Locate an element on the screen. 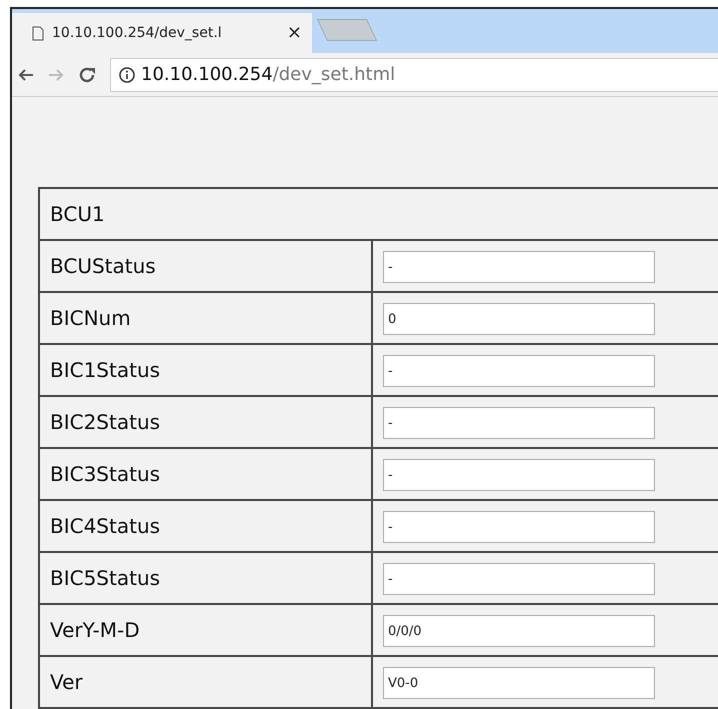  back-icon is located at coordinates (26, 74).